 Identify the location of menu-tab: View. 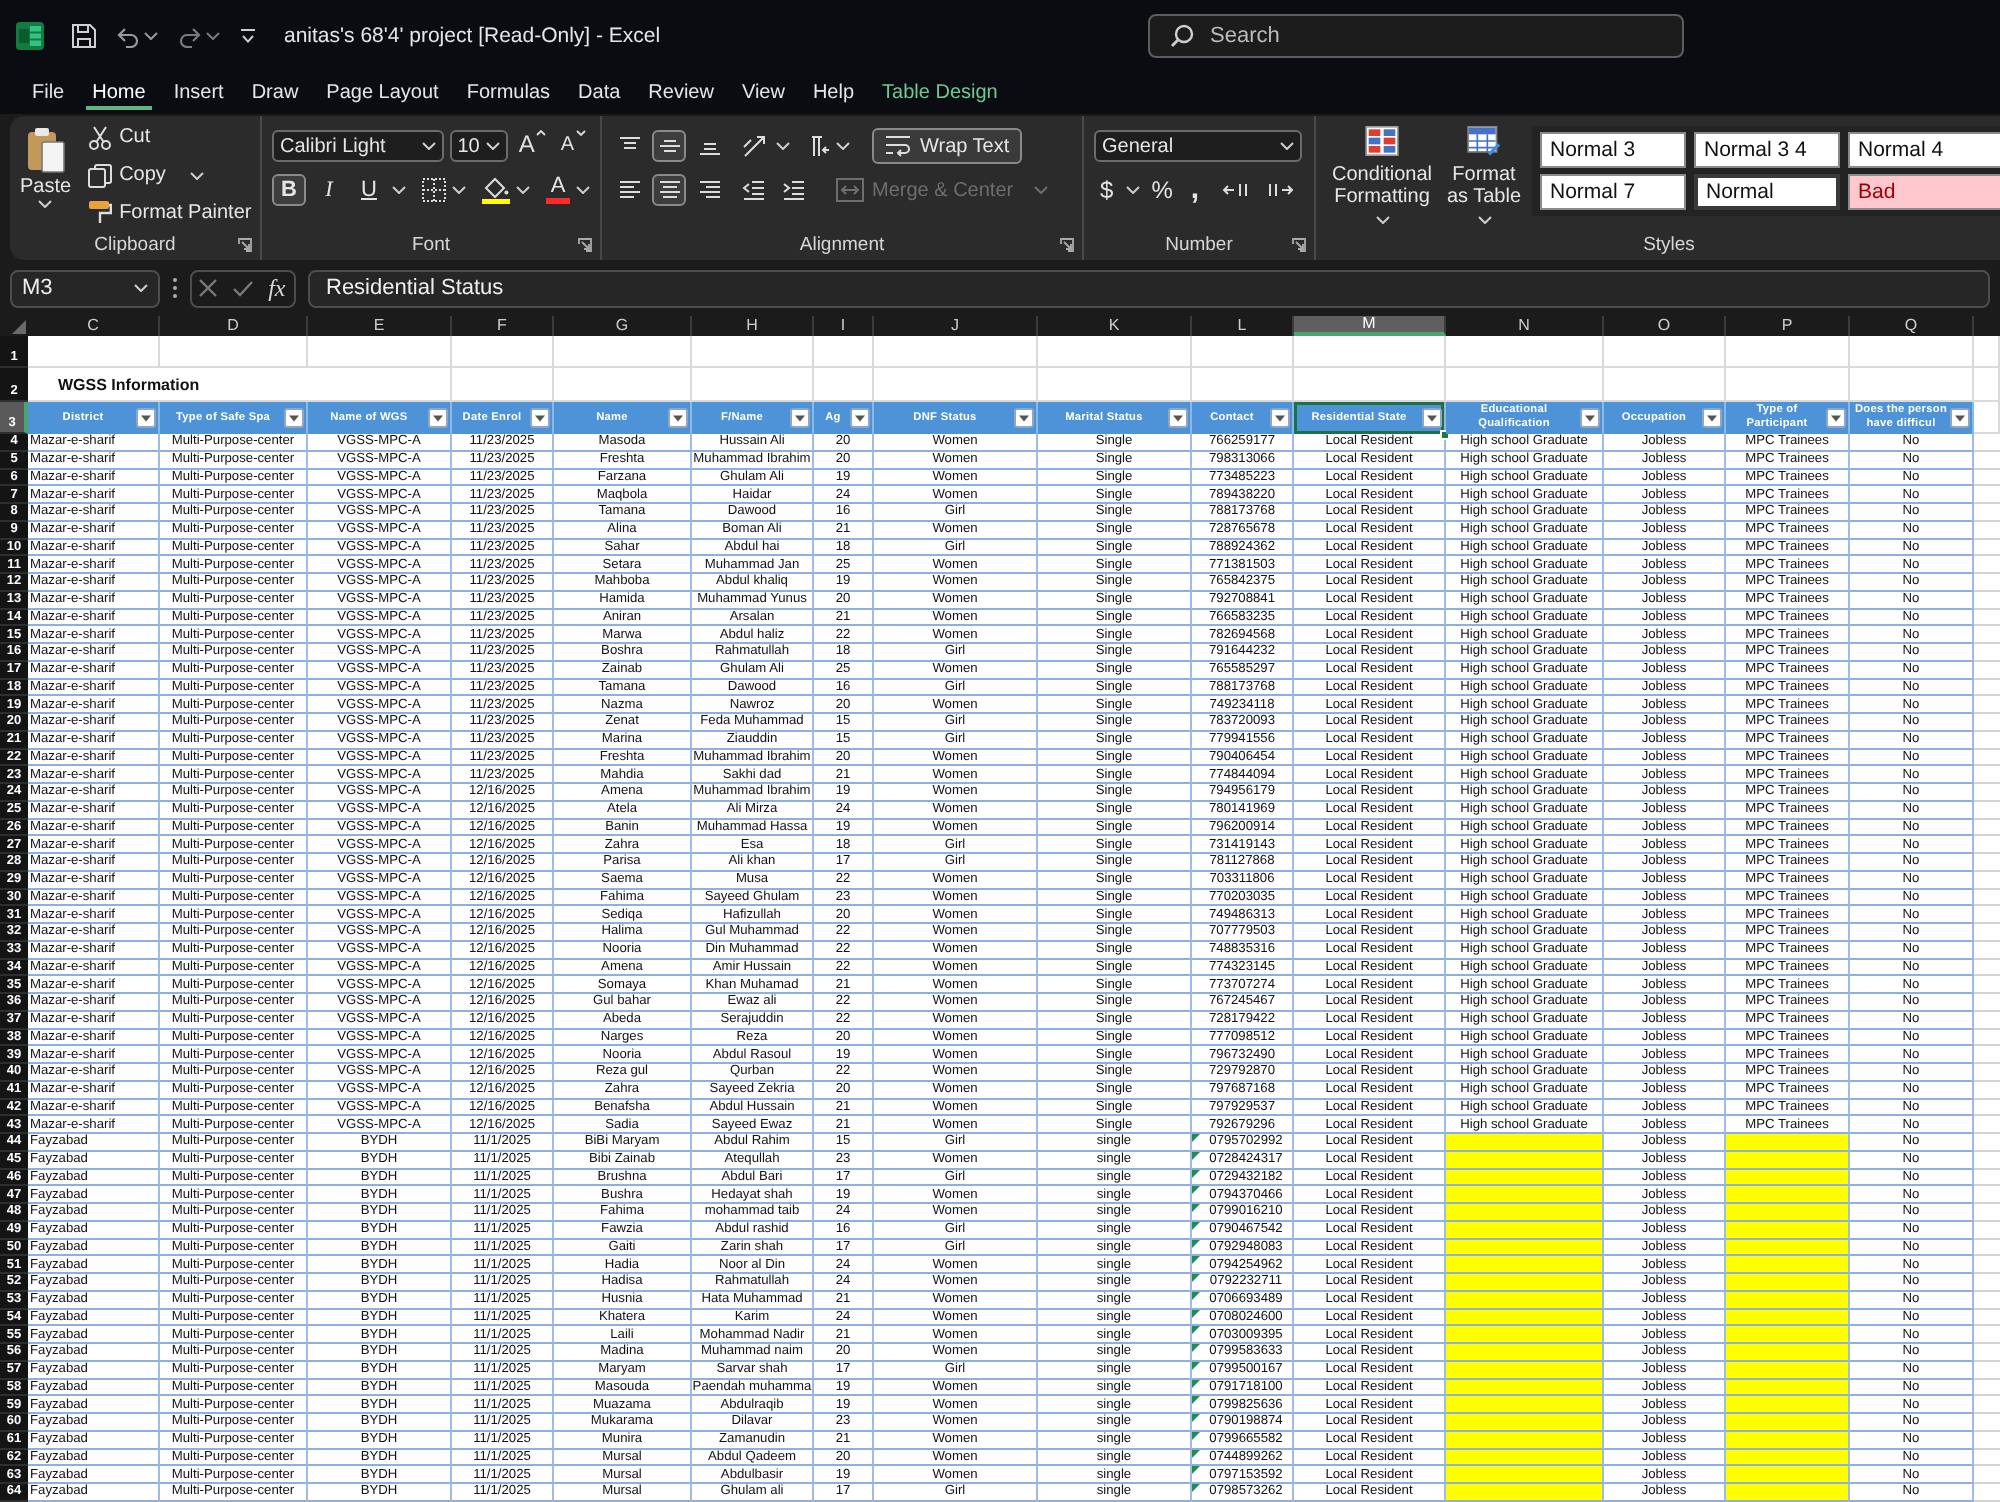
(763, 93).